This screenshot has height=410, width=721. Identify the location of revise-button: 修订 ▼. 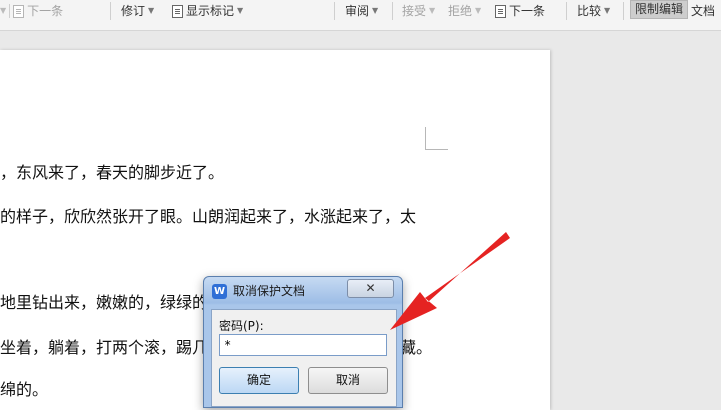
(137, 11).